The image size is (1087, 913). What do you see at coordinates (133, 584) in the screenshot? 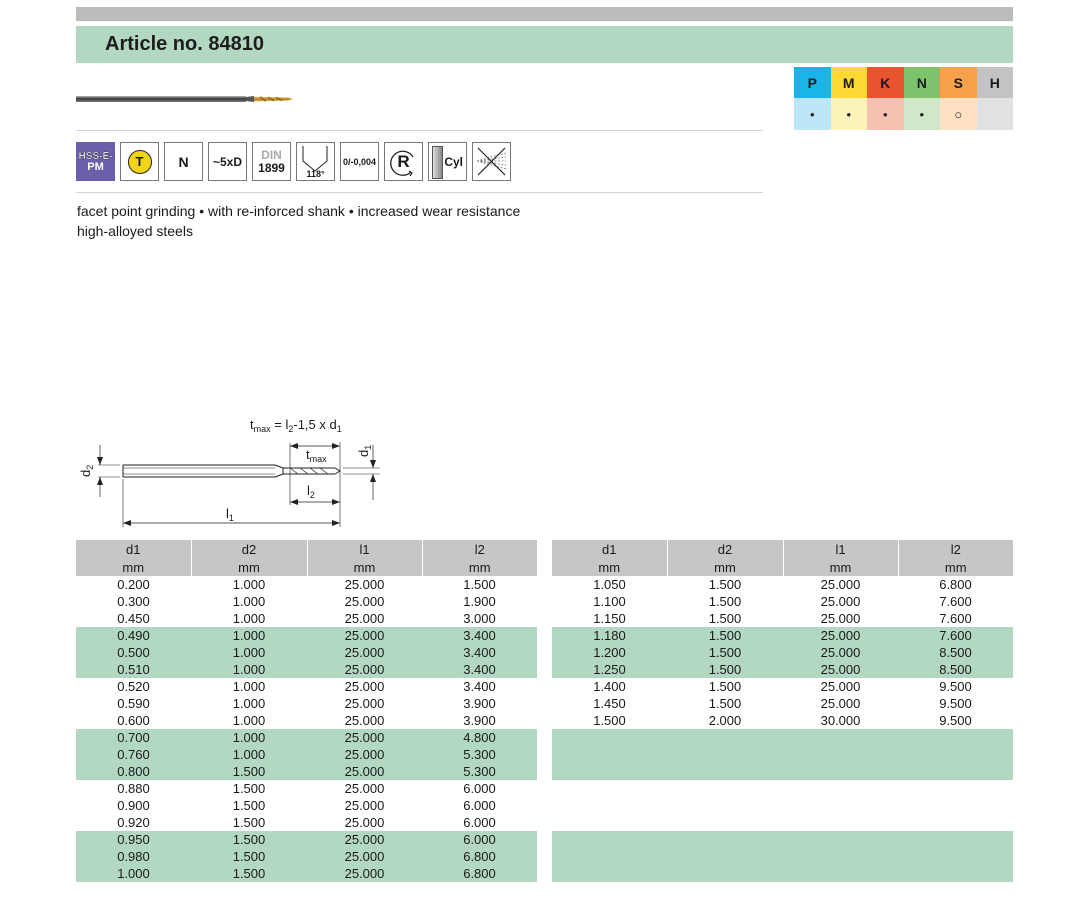
I see `table-cell: 0.200` at bounding box center [133, 584].